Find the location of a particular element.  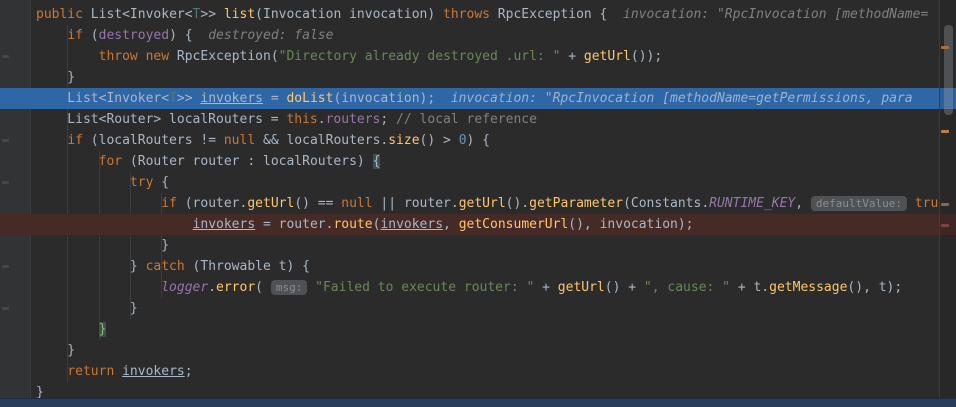

vertical-scrollbar is located at coordinates (947, 199).